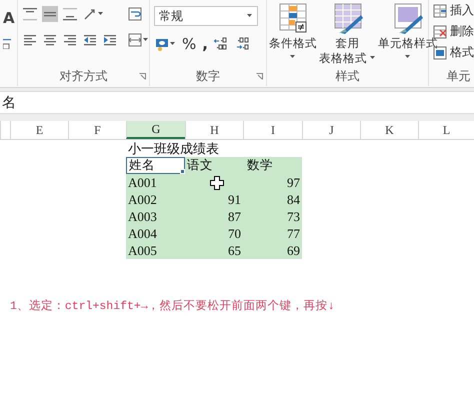 This screenshot has width=474, height=412. I want to click on column-header: K, so click(389, 130).